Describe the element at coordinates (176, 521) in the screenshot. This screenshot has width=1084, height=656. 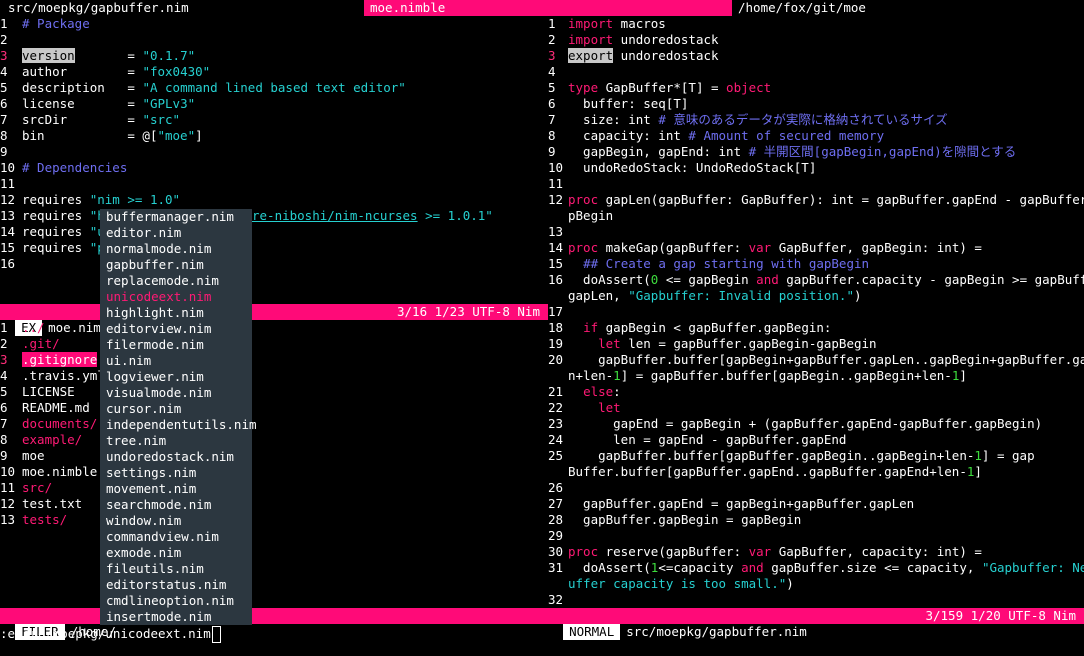
I see `completion-item: window.nim` at that location.